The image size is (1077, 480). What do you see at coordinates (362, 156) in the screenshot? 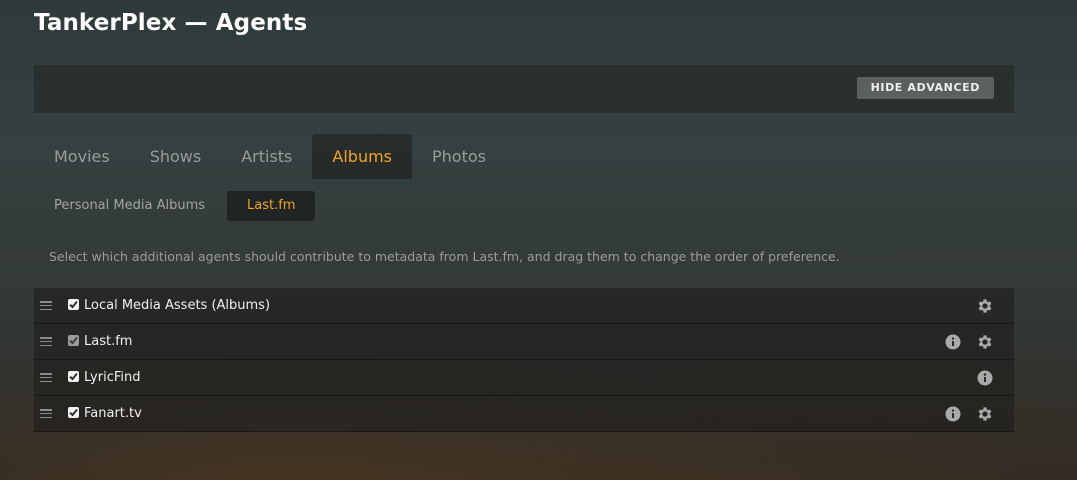
I see `tab-albums: Albums` at bounding box center [362, 156].